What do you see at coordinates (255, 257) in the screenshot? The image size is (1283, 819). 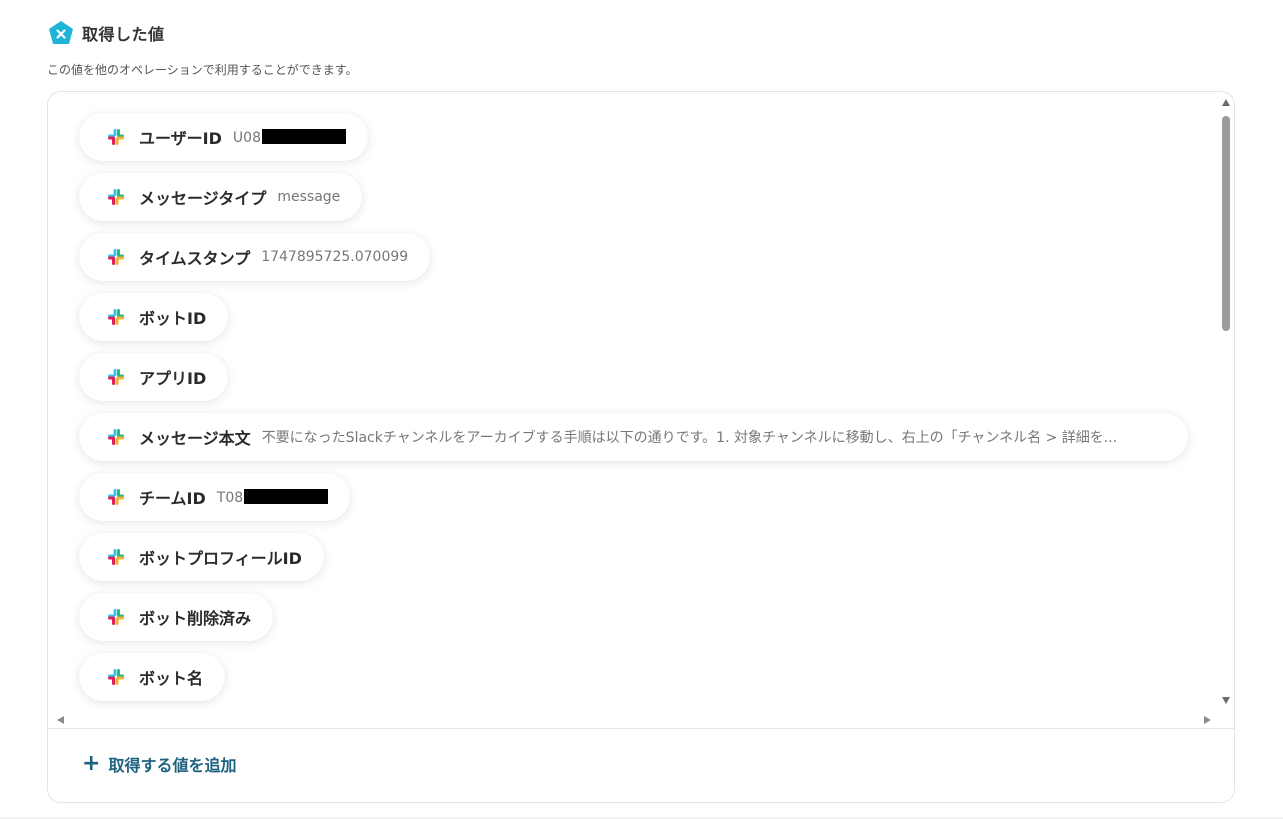 I see `value-chip-timestamp: タイムスタンプ 1747895725.070099` at bounding box center [255, 257].